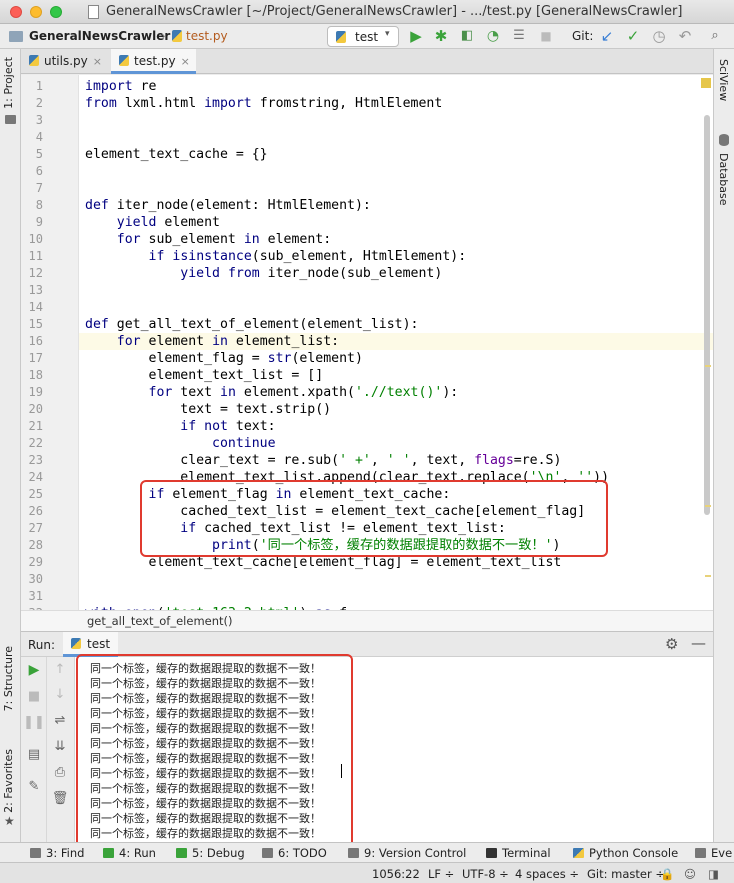 The image size is (734, 883). What do you see at coordinates (16, 12) in the screenshot?
I see `close-window-button` at bounding box center [16, 12].